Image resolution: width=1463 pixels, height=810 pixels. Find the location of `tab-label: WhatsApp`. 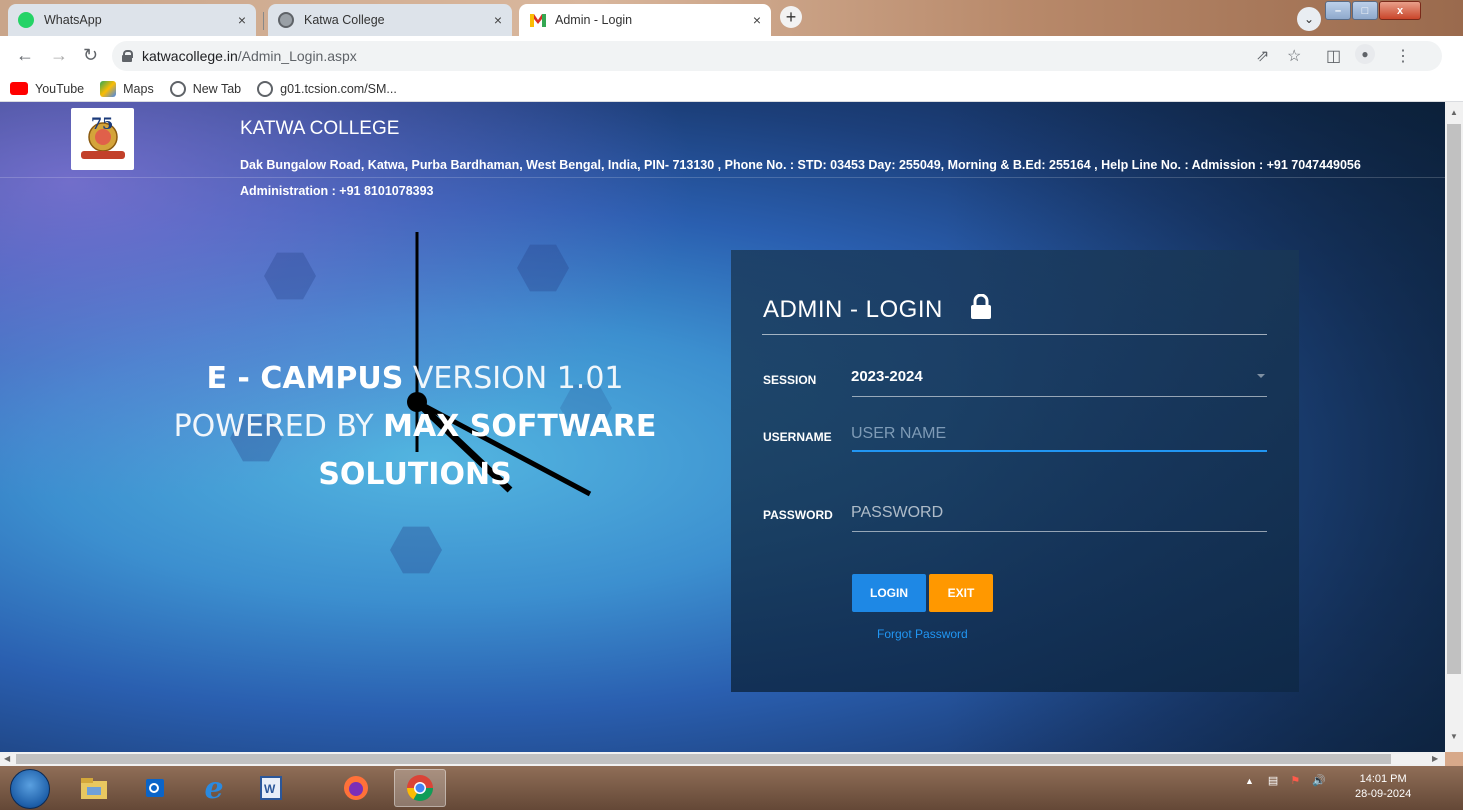

tab-label: WhatsApp is located at coordinates (73, 20).